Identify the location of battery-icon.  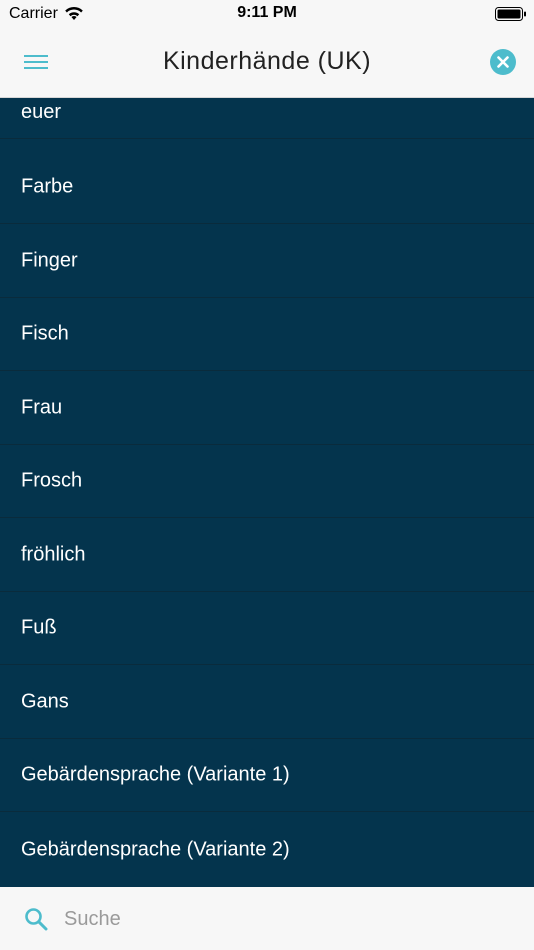
(510, 14).